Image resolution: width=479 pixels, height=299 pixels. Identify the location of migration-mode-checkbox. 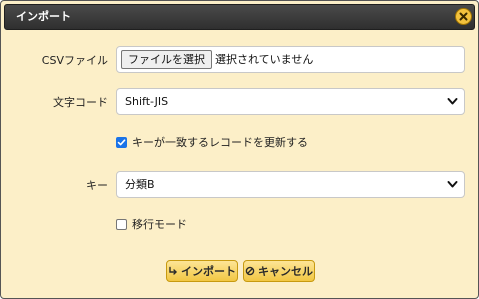
(121, 224).